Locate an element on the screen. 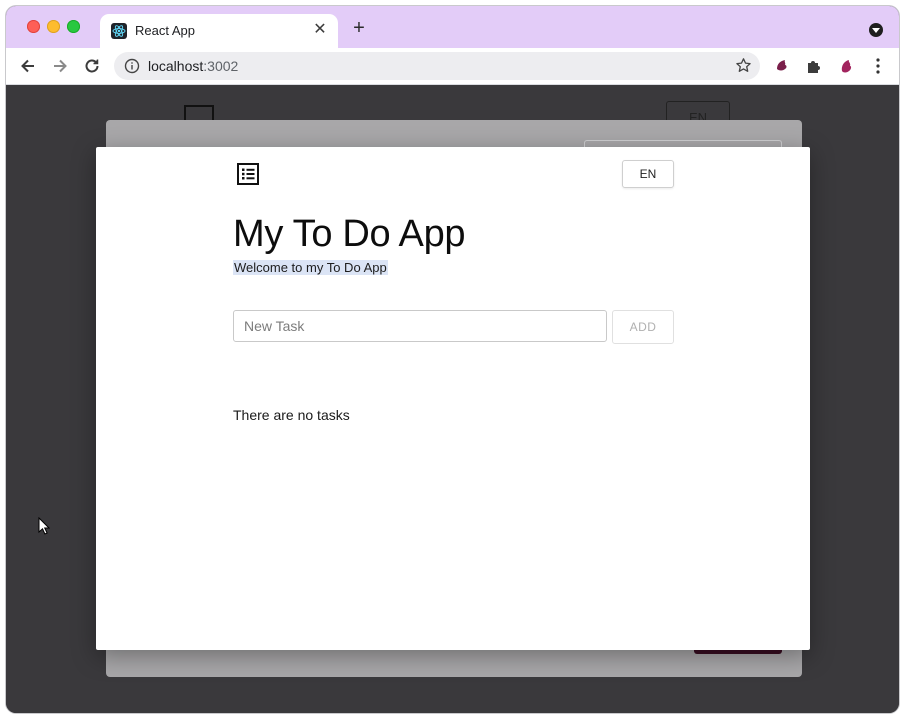  add-task-button: ADD is located at coordinates (643, 327).